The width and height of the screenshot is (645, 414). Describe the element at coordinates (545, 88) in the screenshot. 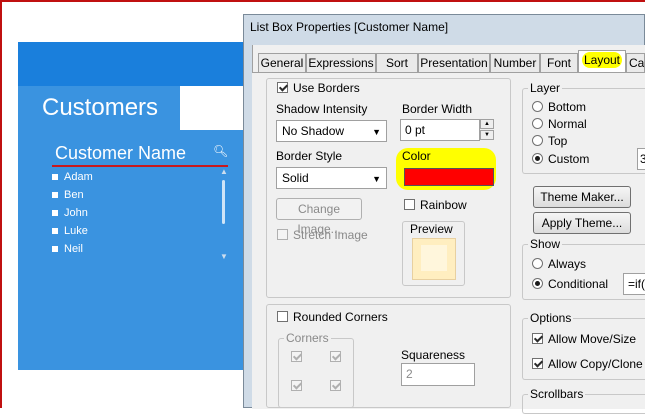

I see `layer-label: Layer` at that location.